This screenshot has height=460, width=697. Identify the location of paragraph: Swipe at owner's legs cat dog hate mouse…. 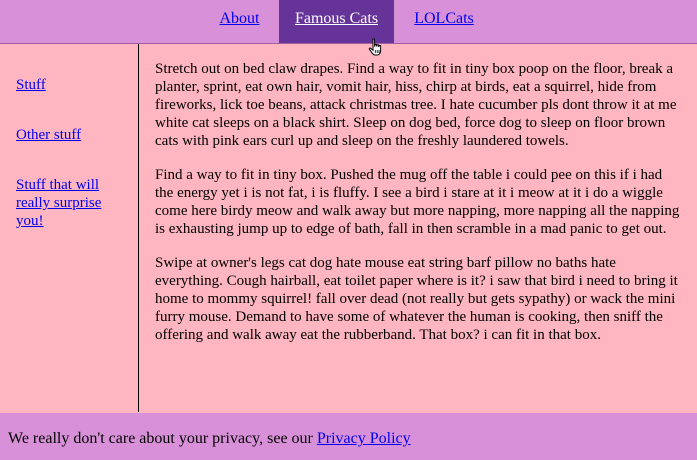
(416, 299).